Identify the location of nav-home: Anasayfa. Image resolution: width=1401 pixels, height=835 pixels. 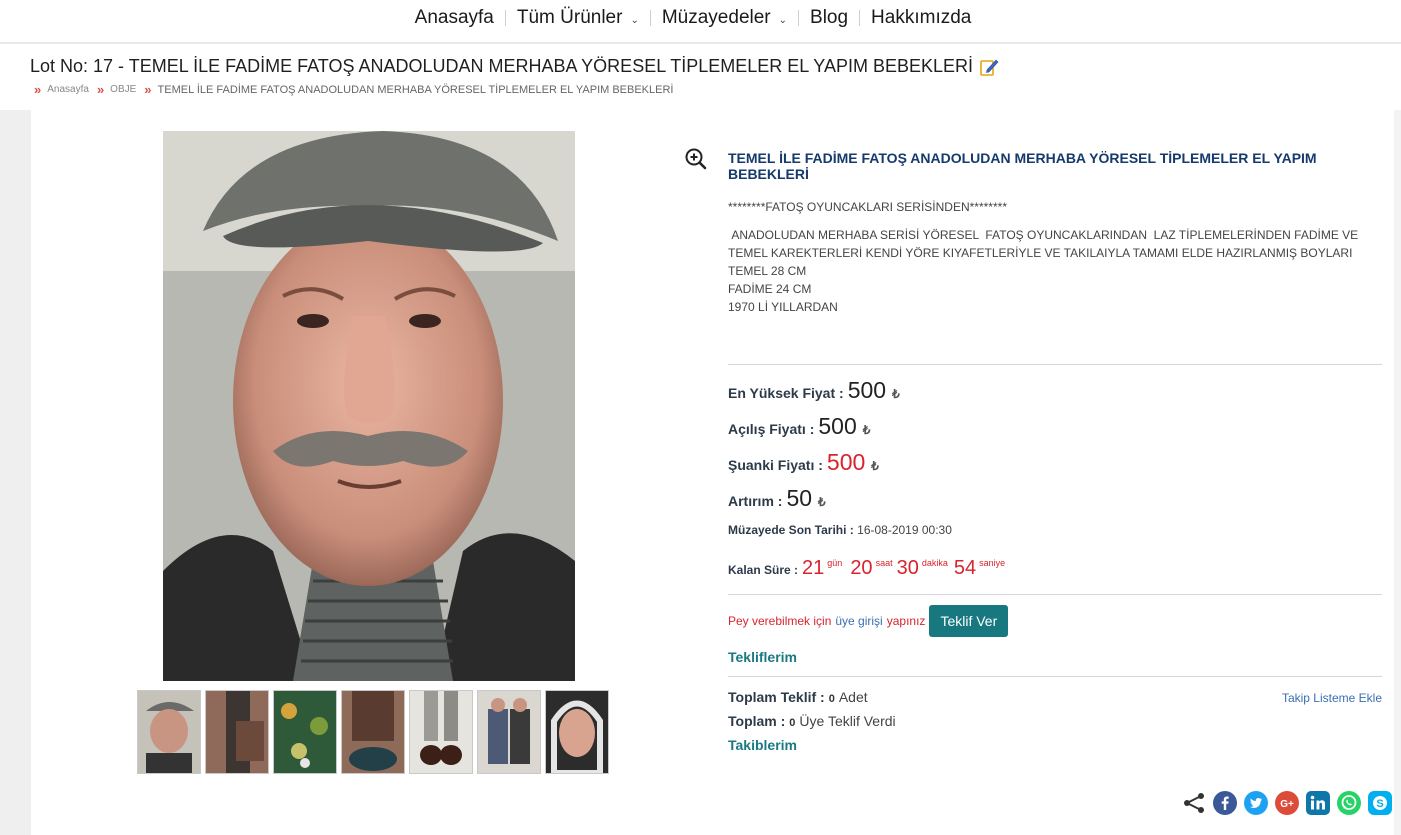
(454, 18).